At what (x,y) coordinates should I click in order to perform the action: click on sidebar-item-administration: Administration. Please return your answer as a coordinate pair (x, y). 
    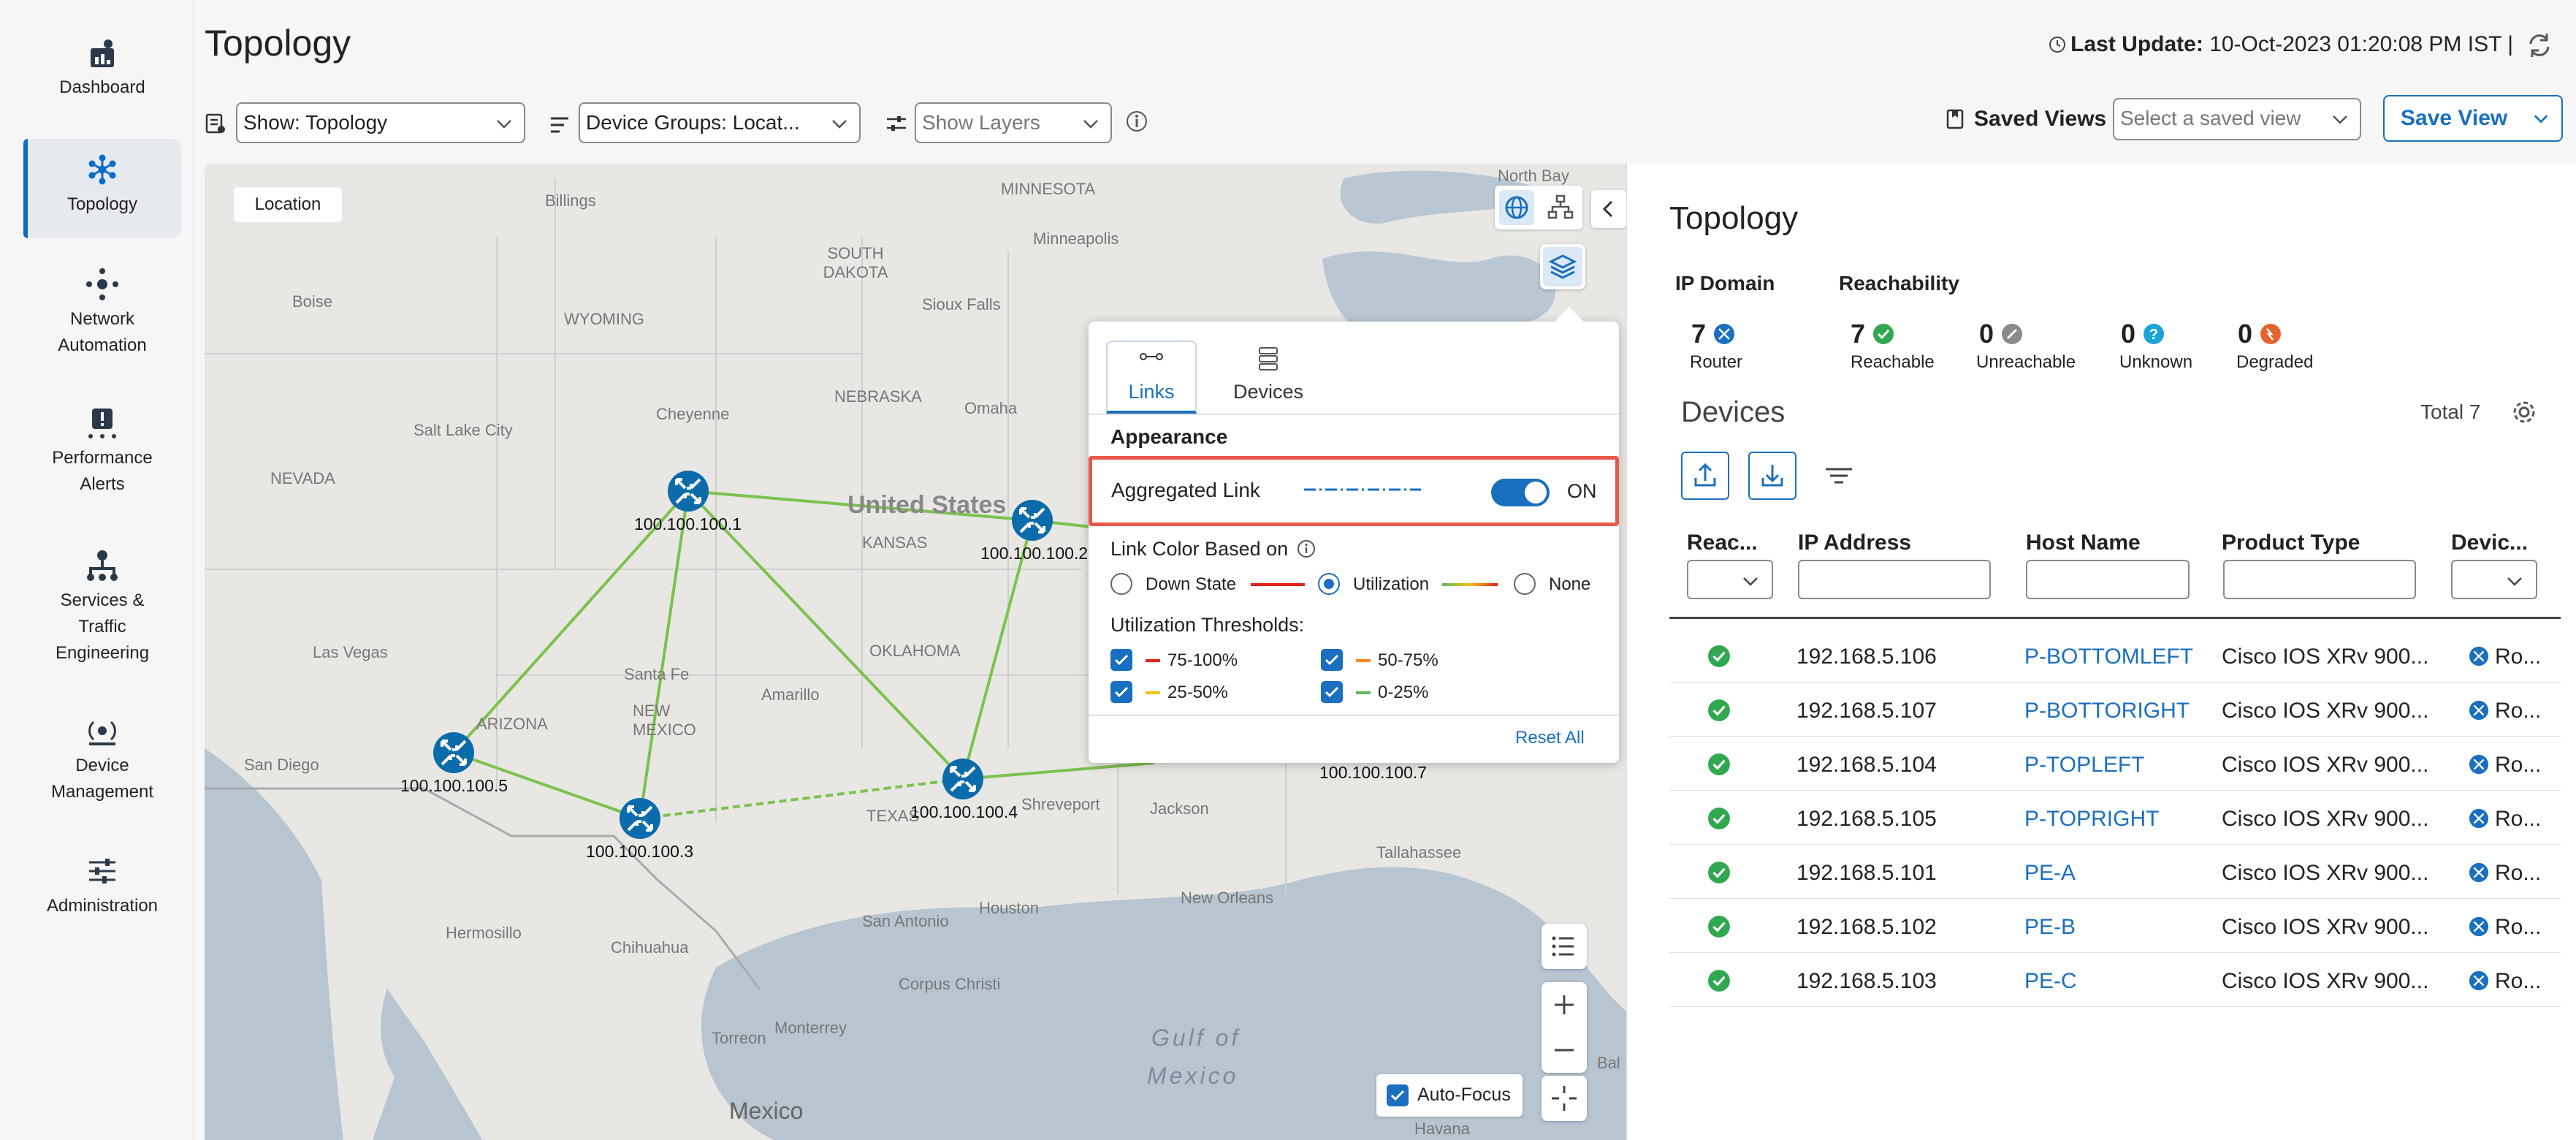
    Looking at the image, I should click on (102, 890).